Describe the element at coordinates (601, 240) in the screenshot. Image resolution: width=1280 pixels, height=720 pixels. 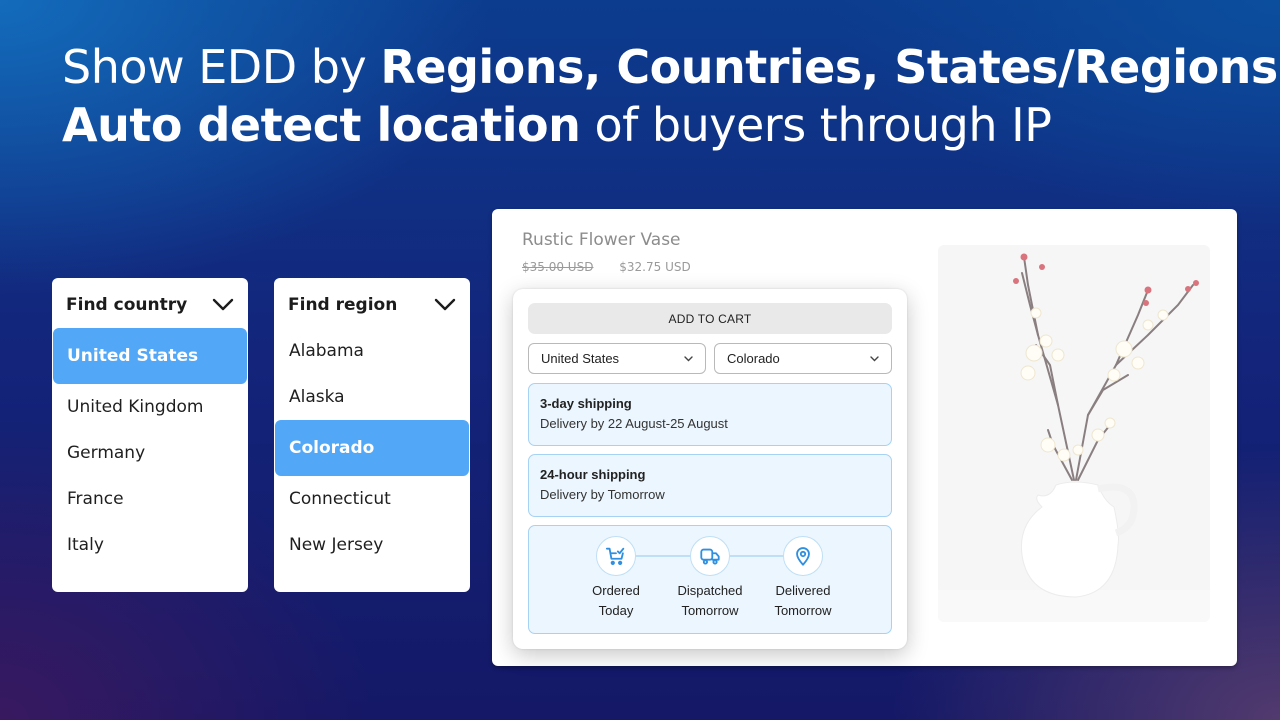
I see `product-title: Rustic Flower Vase` at that location.